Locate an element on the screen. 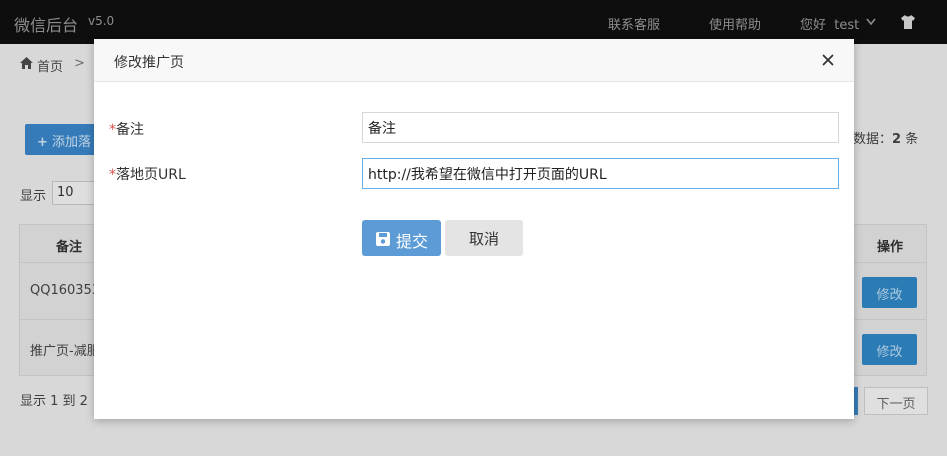  cancel-button: 取消 is located at coordinates (484, 238).